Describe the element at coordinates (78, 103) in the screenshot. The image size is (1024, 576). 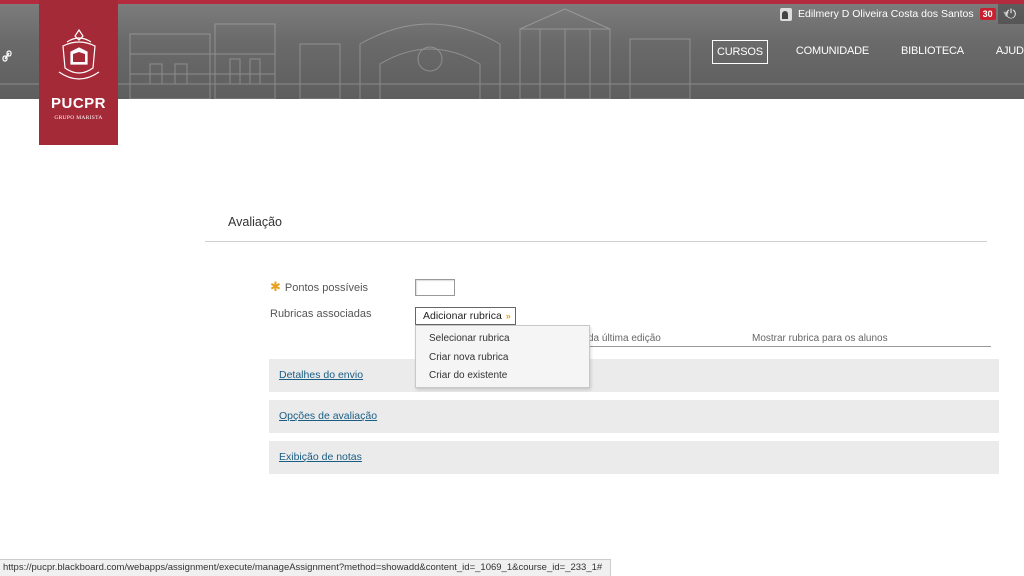
I see `brand-name: PUCPR` at that location.